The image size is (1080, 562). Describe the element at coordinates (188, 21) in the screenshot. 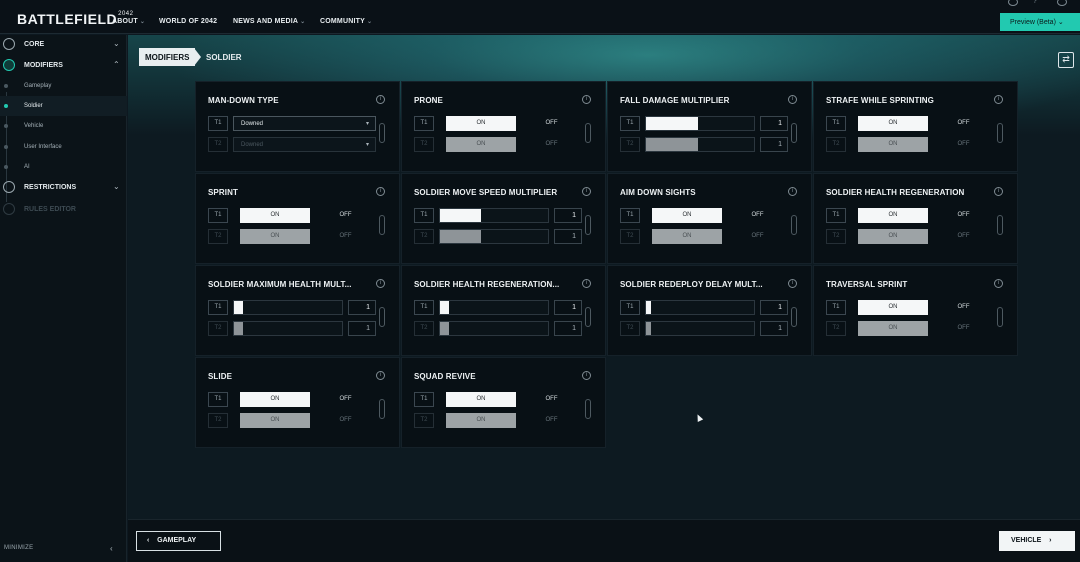

I see `nav-world-of-2042: WORLD OF 2042` at that location.